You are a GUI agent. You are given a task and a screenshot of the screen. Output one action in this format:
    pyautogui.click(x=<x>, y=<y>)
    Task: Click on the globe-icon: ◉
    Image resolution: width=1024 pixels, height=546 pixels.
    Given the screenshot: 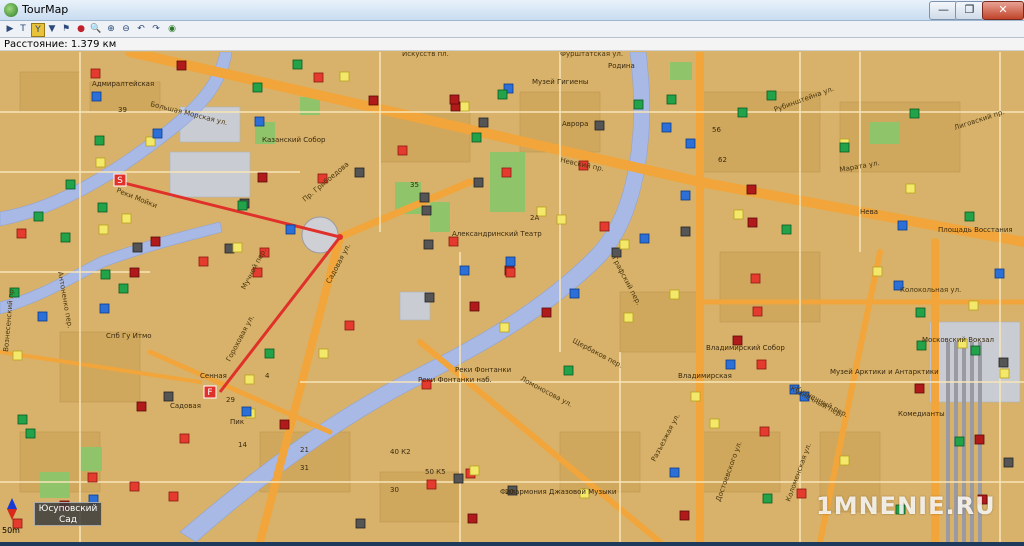 What is the action you would take?
    pyautogui.click(x=172, y=29)
    